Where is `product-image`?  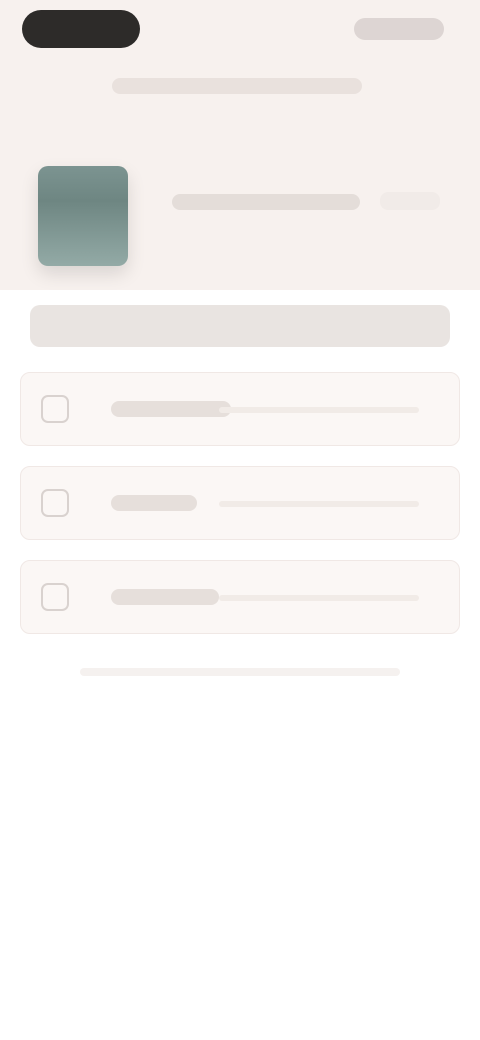
product-image is located at coordinates (83, 216).